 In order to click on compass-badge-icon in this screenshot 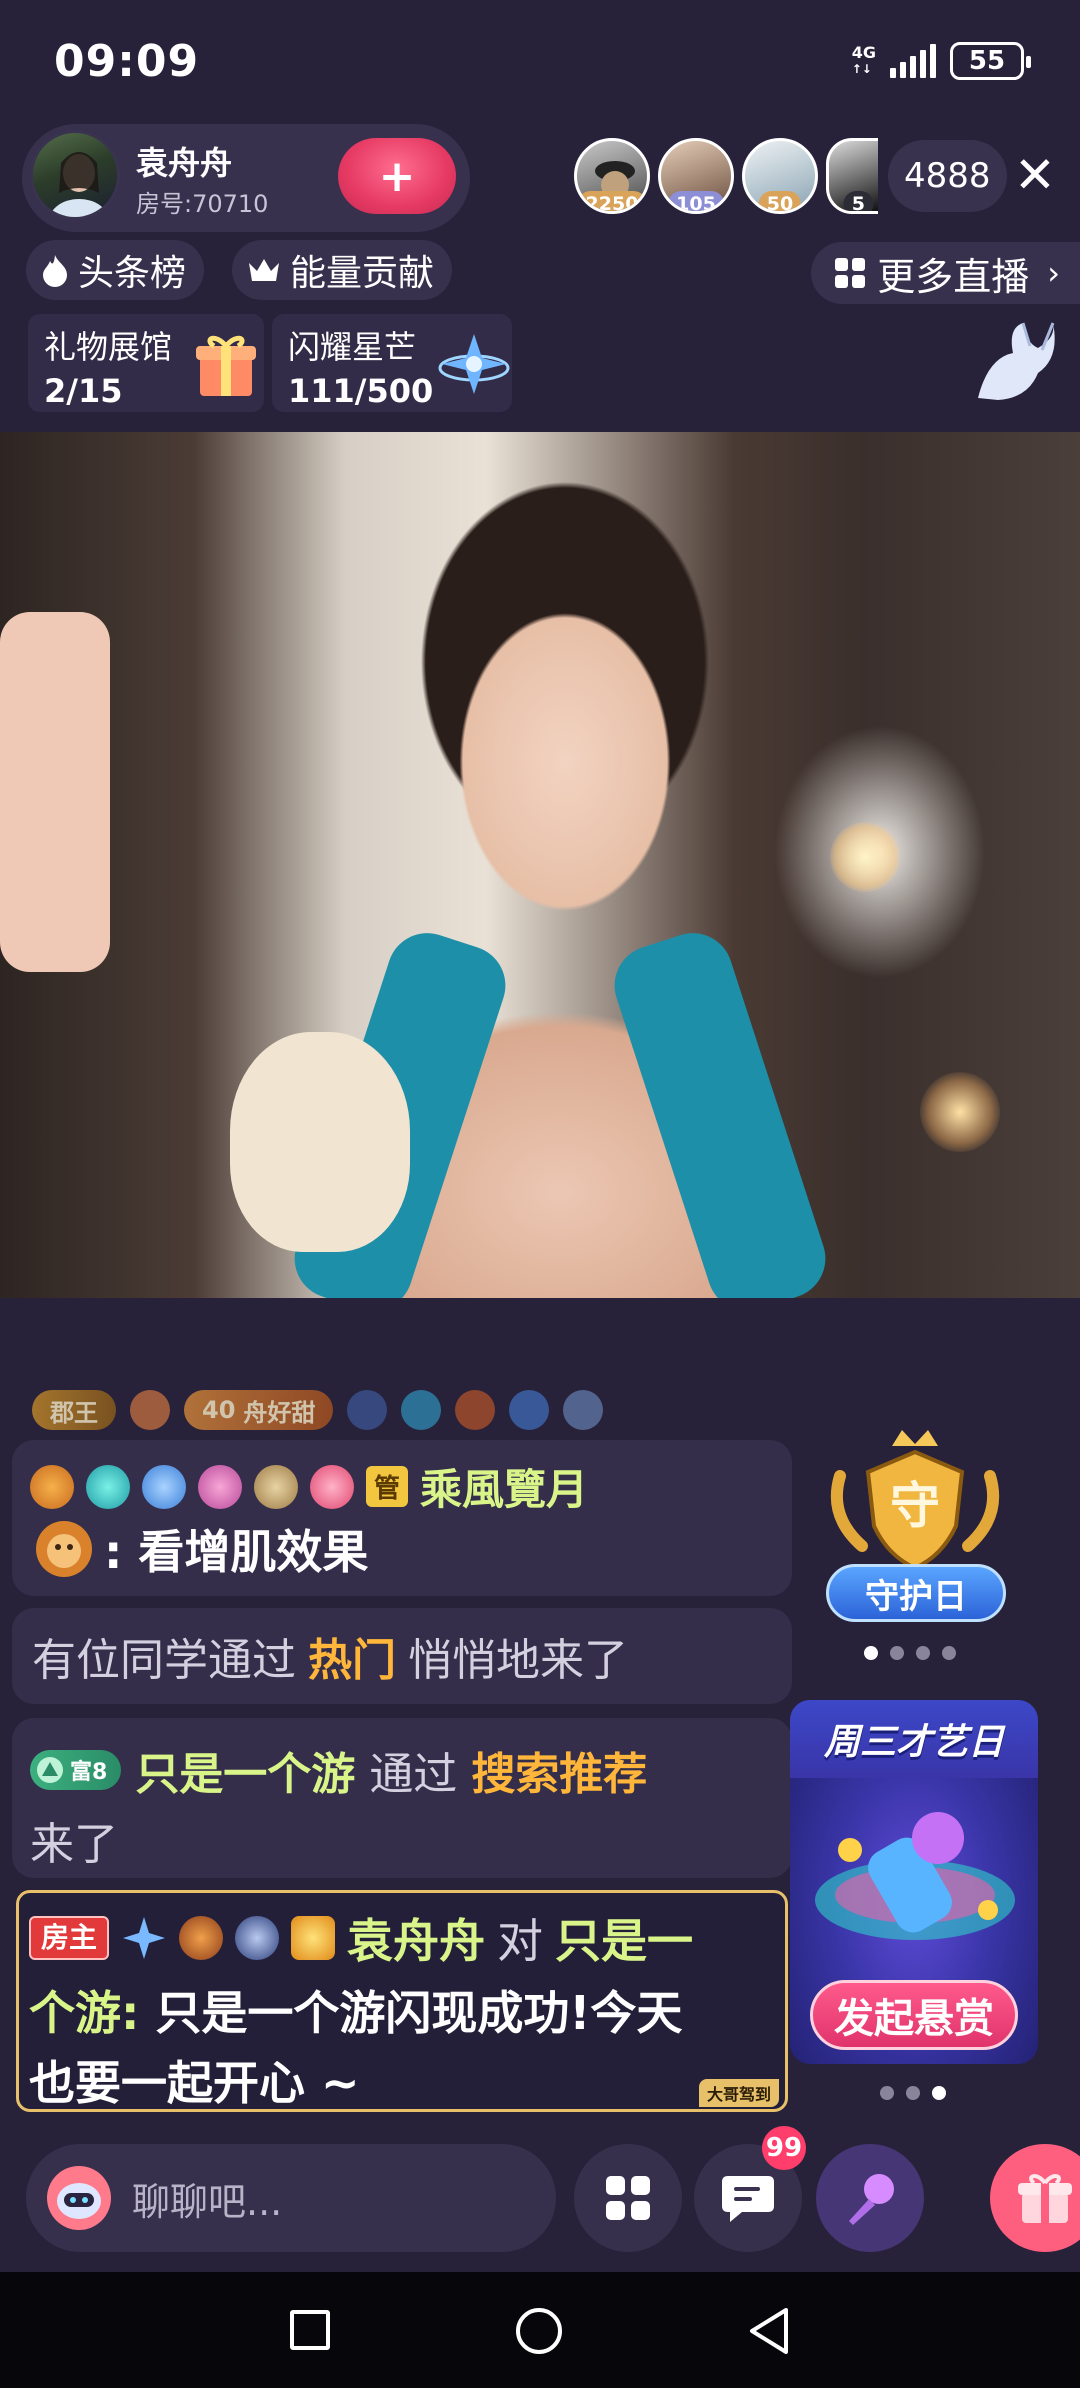, I will do `click(367, 1410)`.